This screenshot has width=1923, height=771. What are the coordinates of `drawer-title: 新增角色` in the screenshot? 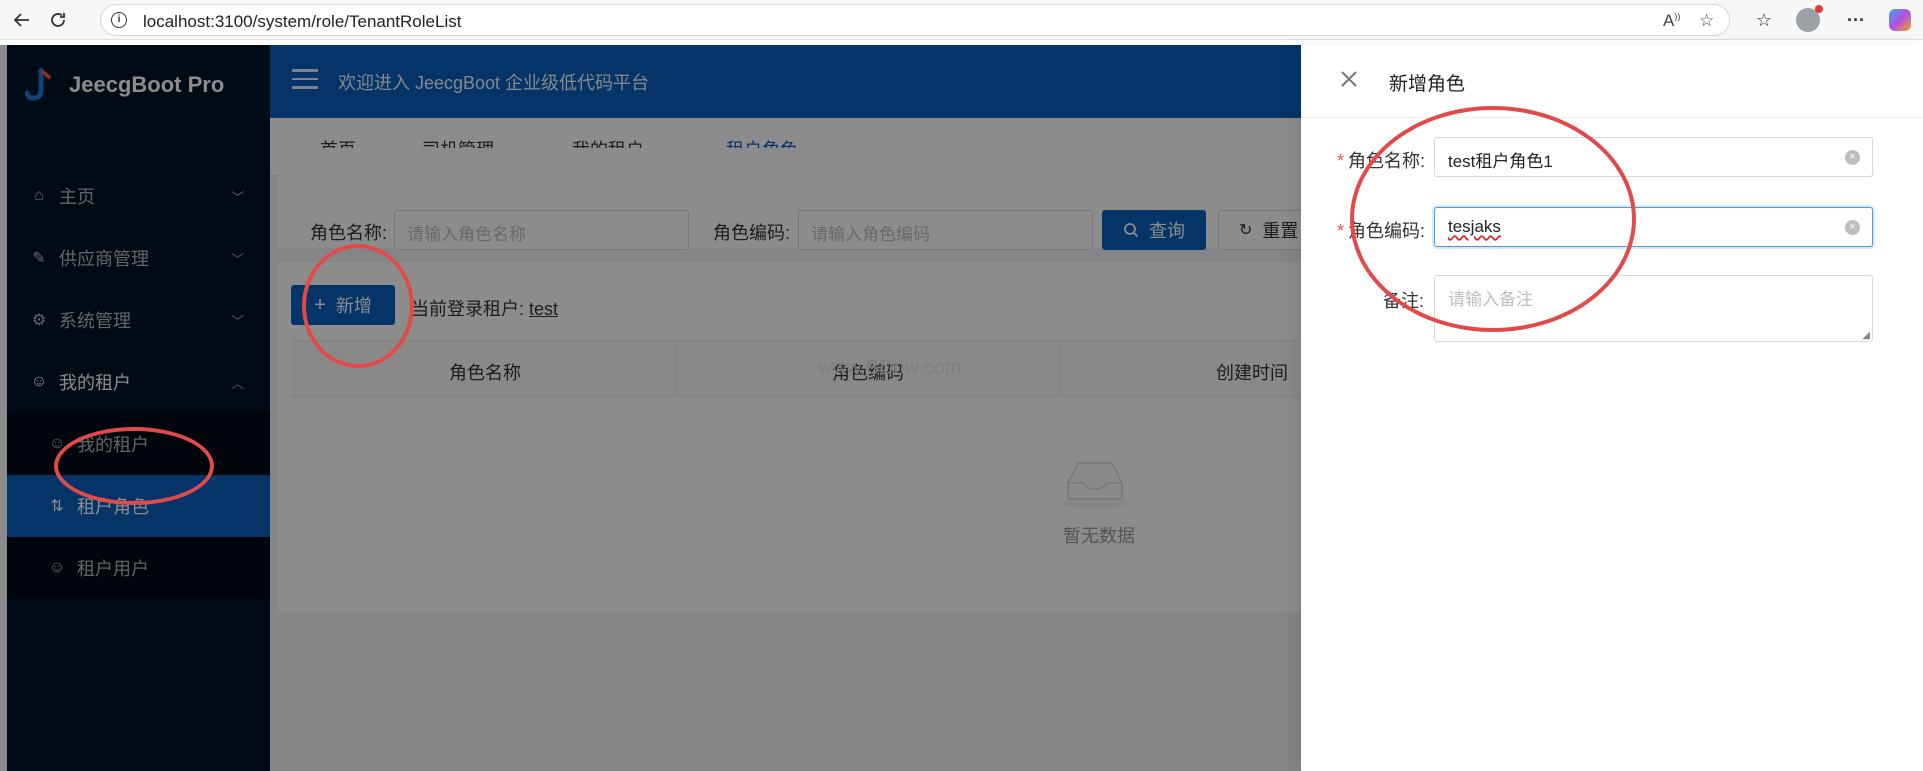 It's located at (1427, 84).